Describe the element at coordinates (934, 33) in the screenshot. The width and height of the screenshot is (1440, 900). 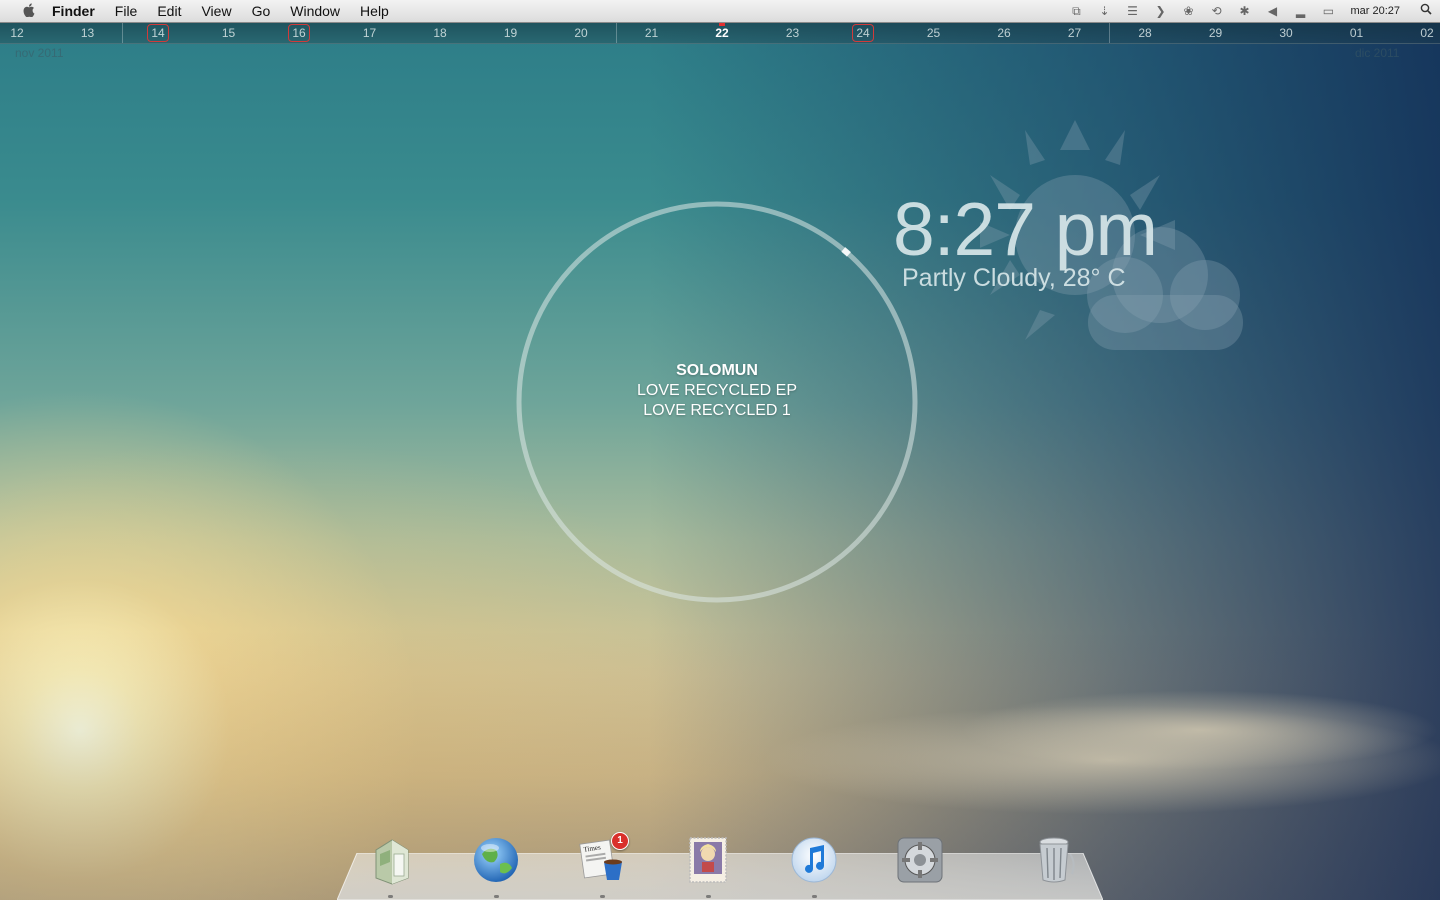
I see `calendar-day: 25` at that location.